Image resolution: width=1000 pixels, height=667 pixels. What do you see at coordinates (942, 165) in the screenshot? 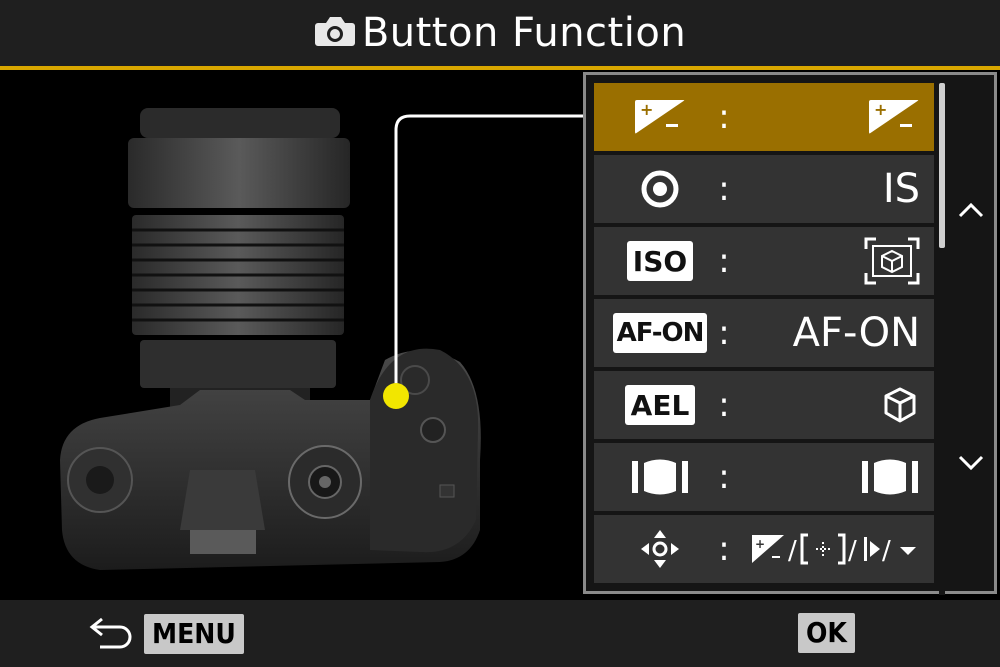
I see `scrollbar-thumb` at bounding box center [942, 165].